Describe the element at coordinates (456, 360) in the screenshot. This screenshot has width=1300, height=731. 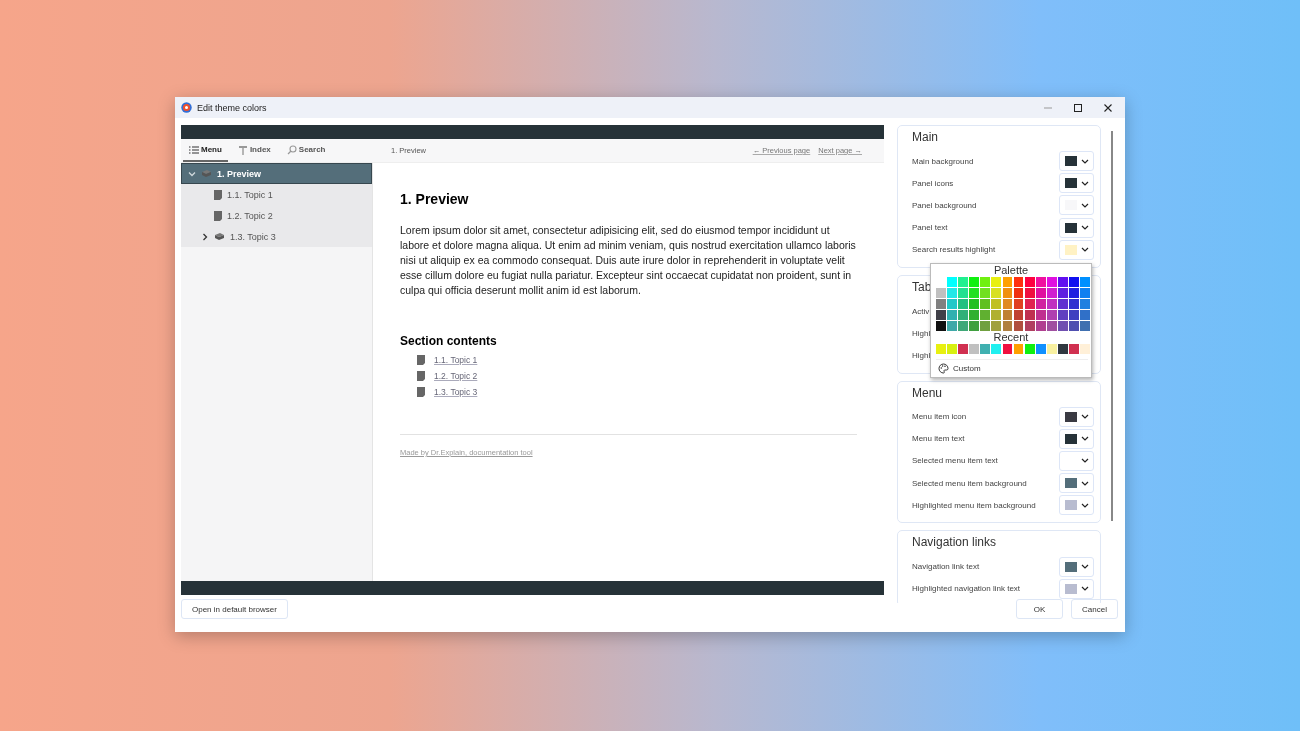
I see `topic-link: 1.1. Topic 1` at that location.